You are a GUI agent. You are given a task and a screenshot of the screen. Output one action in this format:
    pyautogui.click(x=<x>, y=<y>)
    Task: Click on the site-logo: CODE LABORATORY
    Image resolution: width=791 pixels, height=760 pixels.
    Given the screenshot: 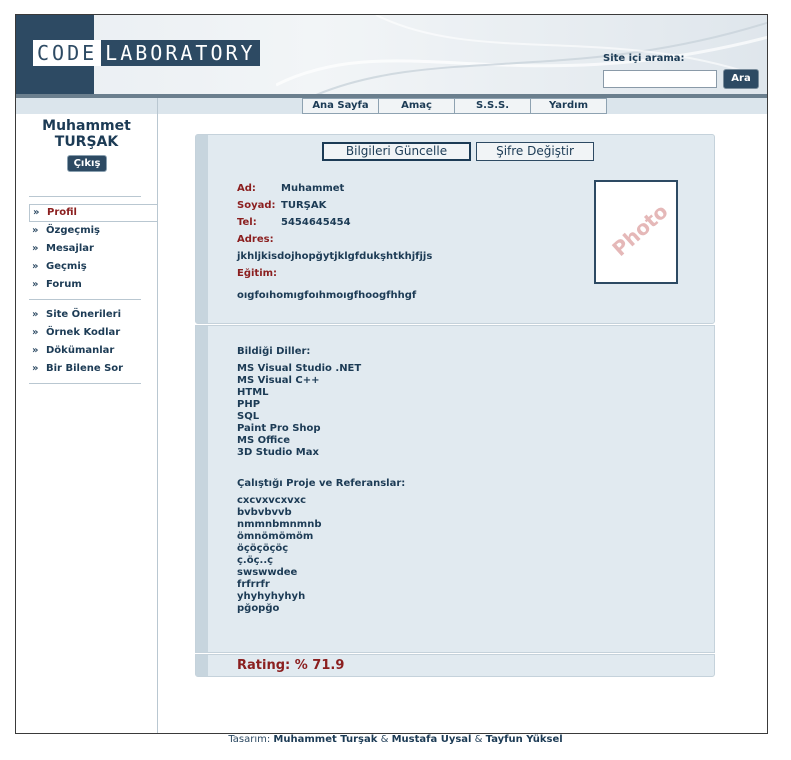 What is the action you would take?
    pyautogui.click(x=146, y=53)
    